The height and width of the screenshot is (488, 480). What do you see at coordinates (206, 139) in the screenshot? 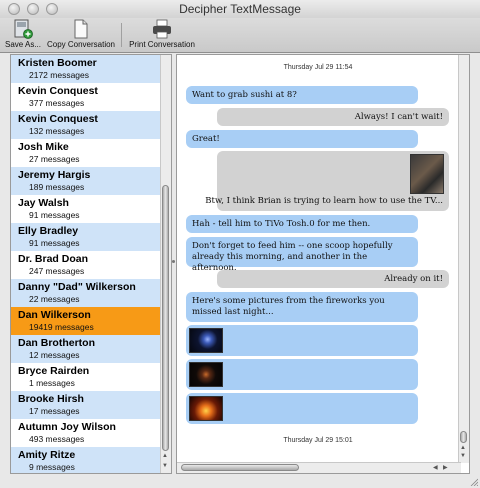
I see `message-text: Great!` at bounding box center [206, 139].